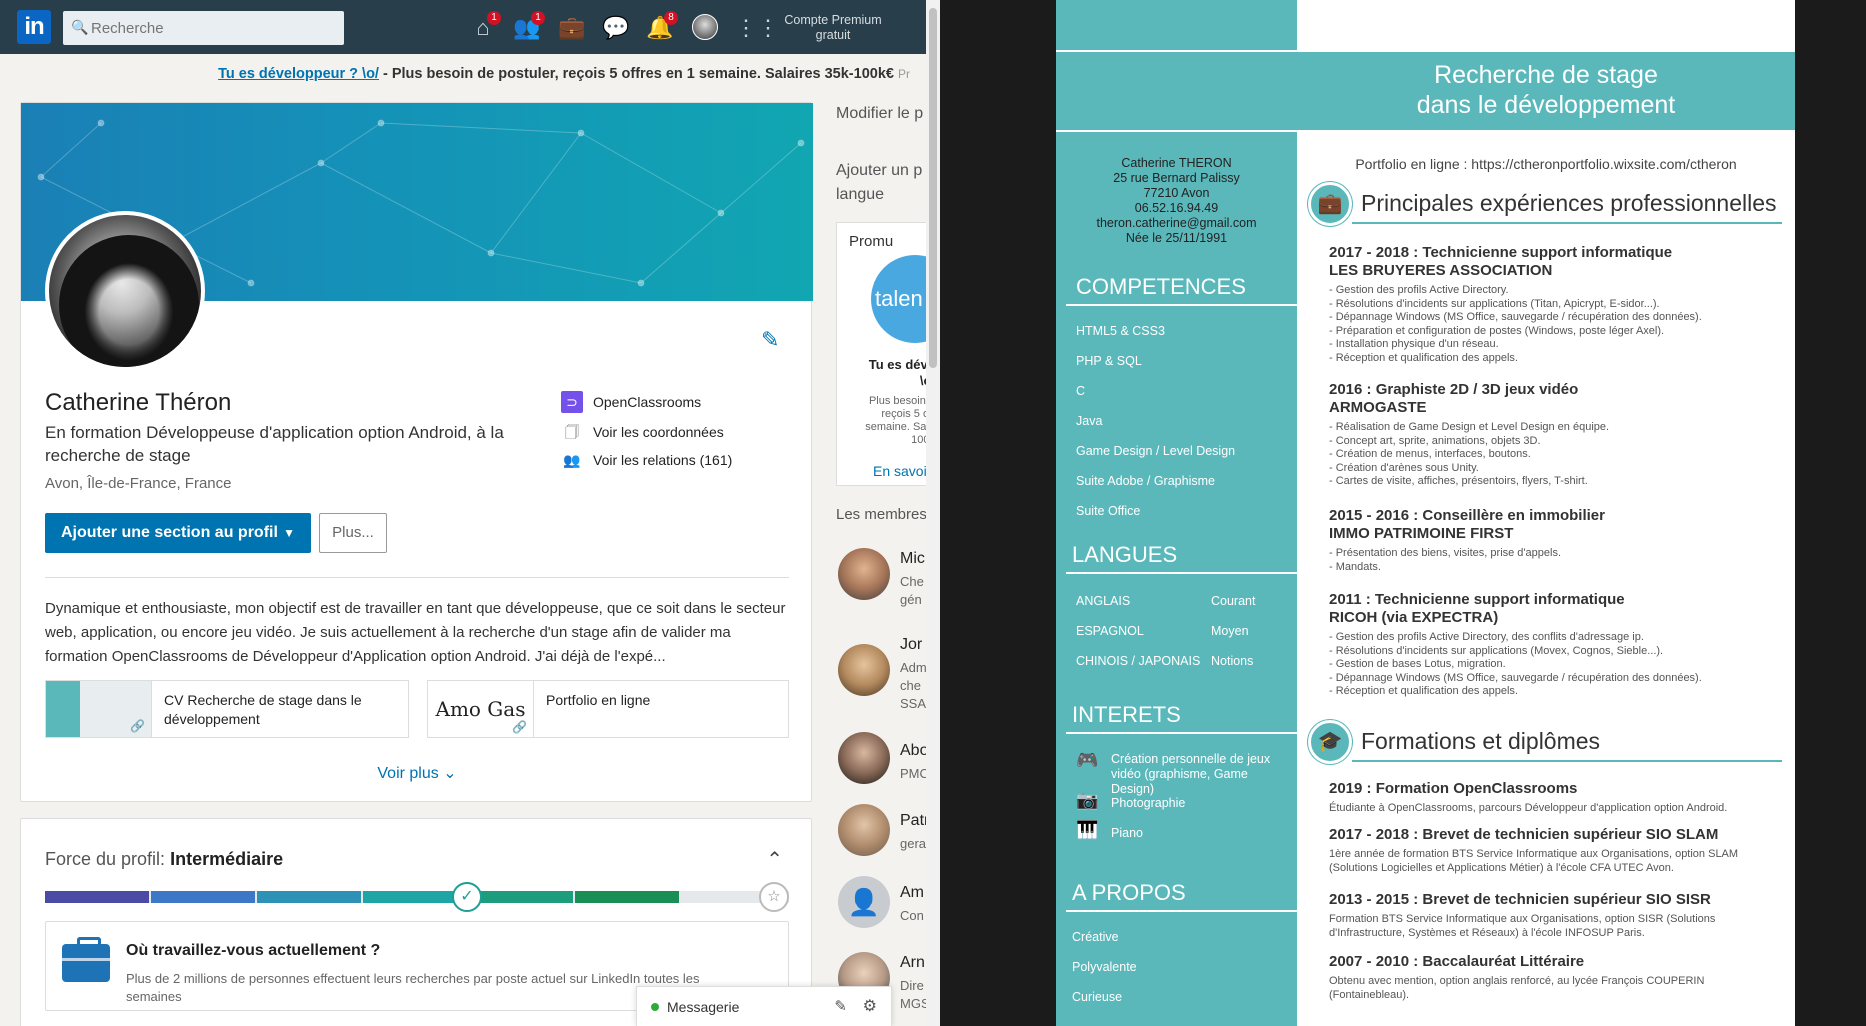 This screenshot has width=1866, height=1026. I want to click on check-icon: ✓, so click(467, 897).